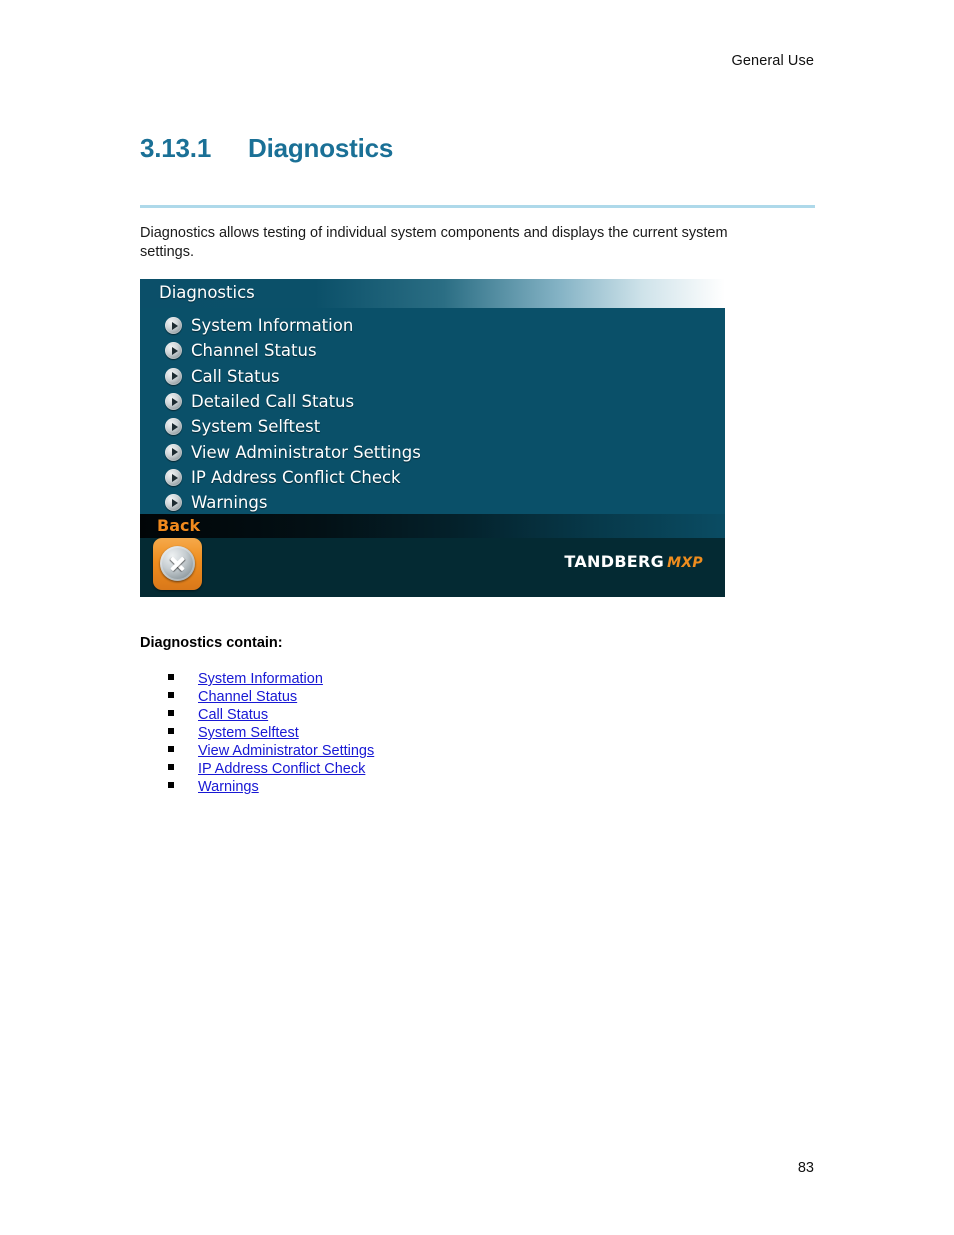 This screenshot has width=954, height=1235. What do you see at coordinates (614, 561) in the screenshot?
I see `logo-brand-text: TANDBERG` at bounding box center [614, 561].